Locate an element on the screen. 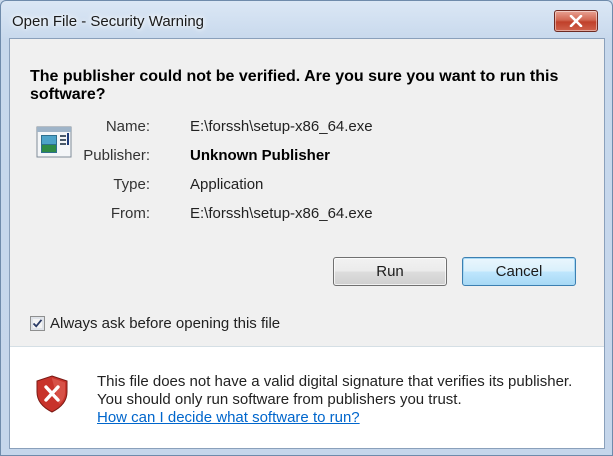  detail-row-publisher: Publisher: Unknown Publisher is located at coordinates (290, 156).